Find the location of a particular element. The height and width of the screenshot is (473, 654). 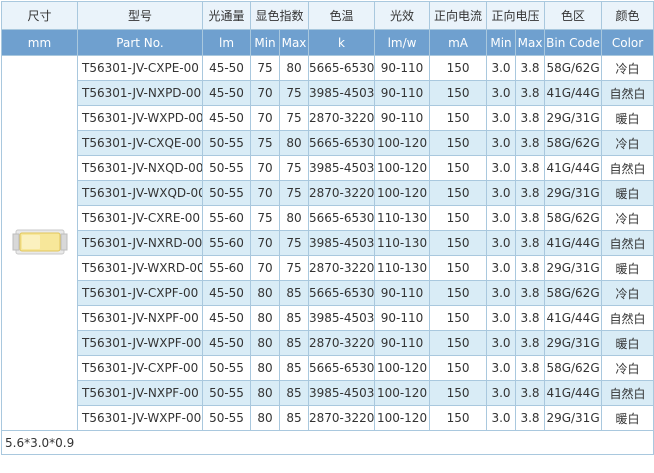

unit-size: mm is located at coordinates (39, 42).